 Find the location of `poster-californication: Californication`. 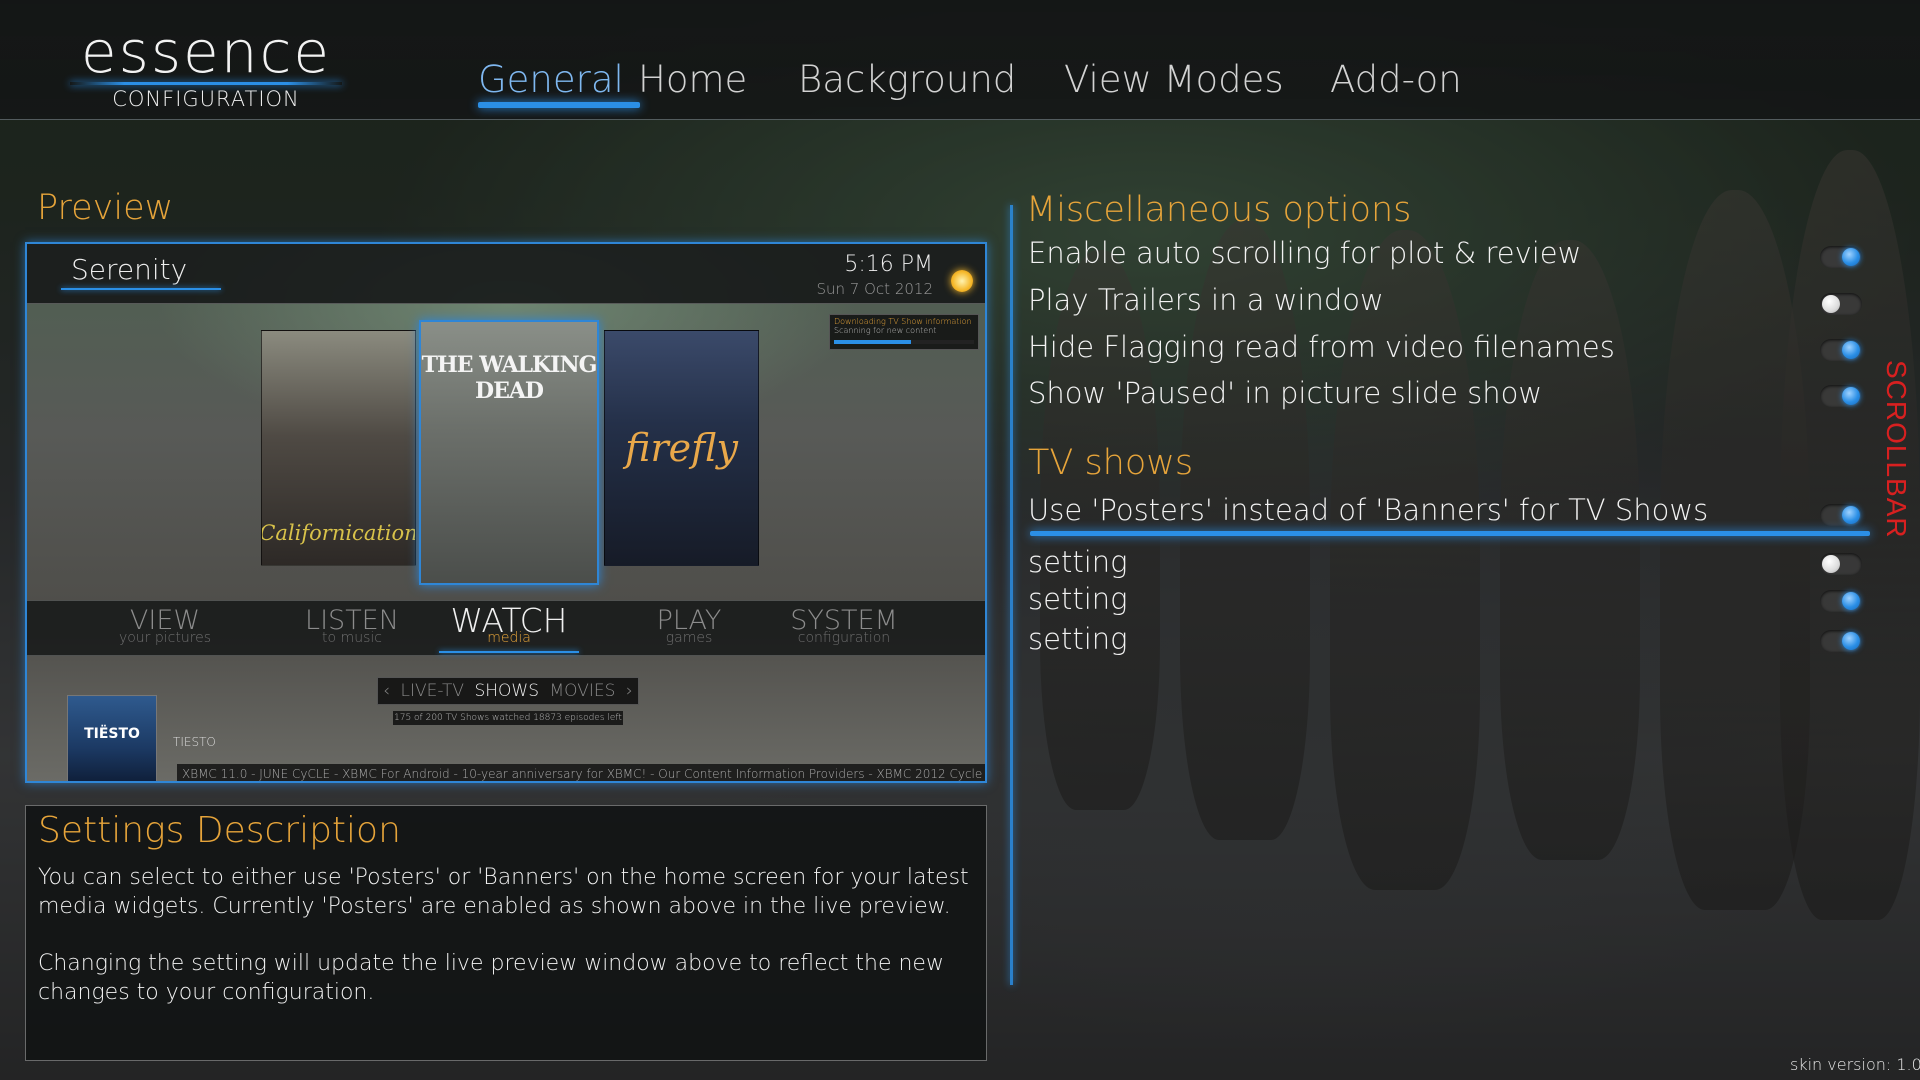

poster-californication: Californication is located at coordinates (338, 448).